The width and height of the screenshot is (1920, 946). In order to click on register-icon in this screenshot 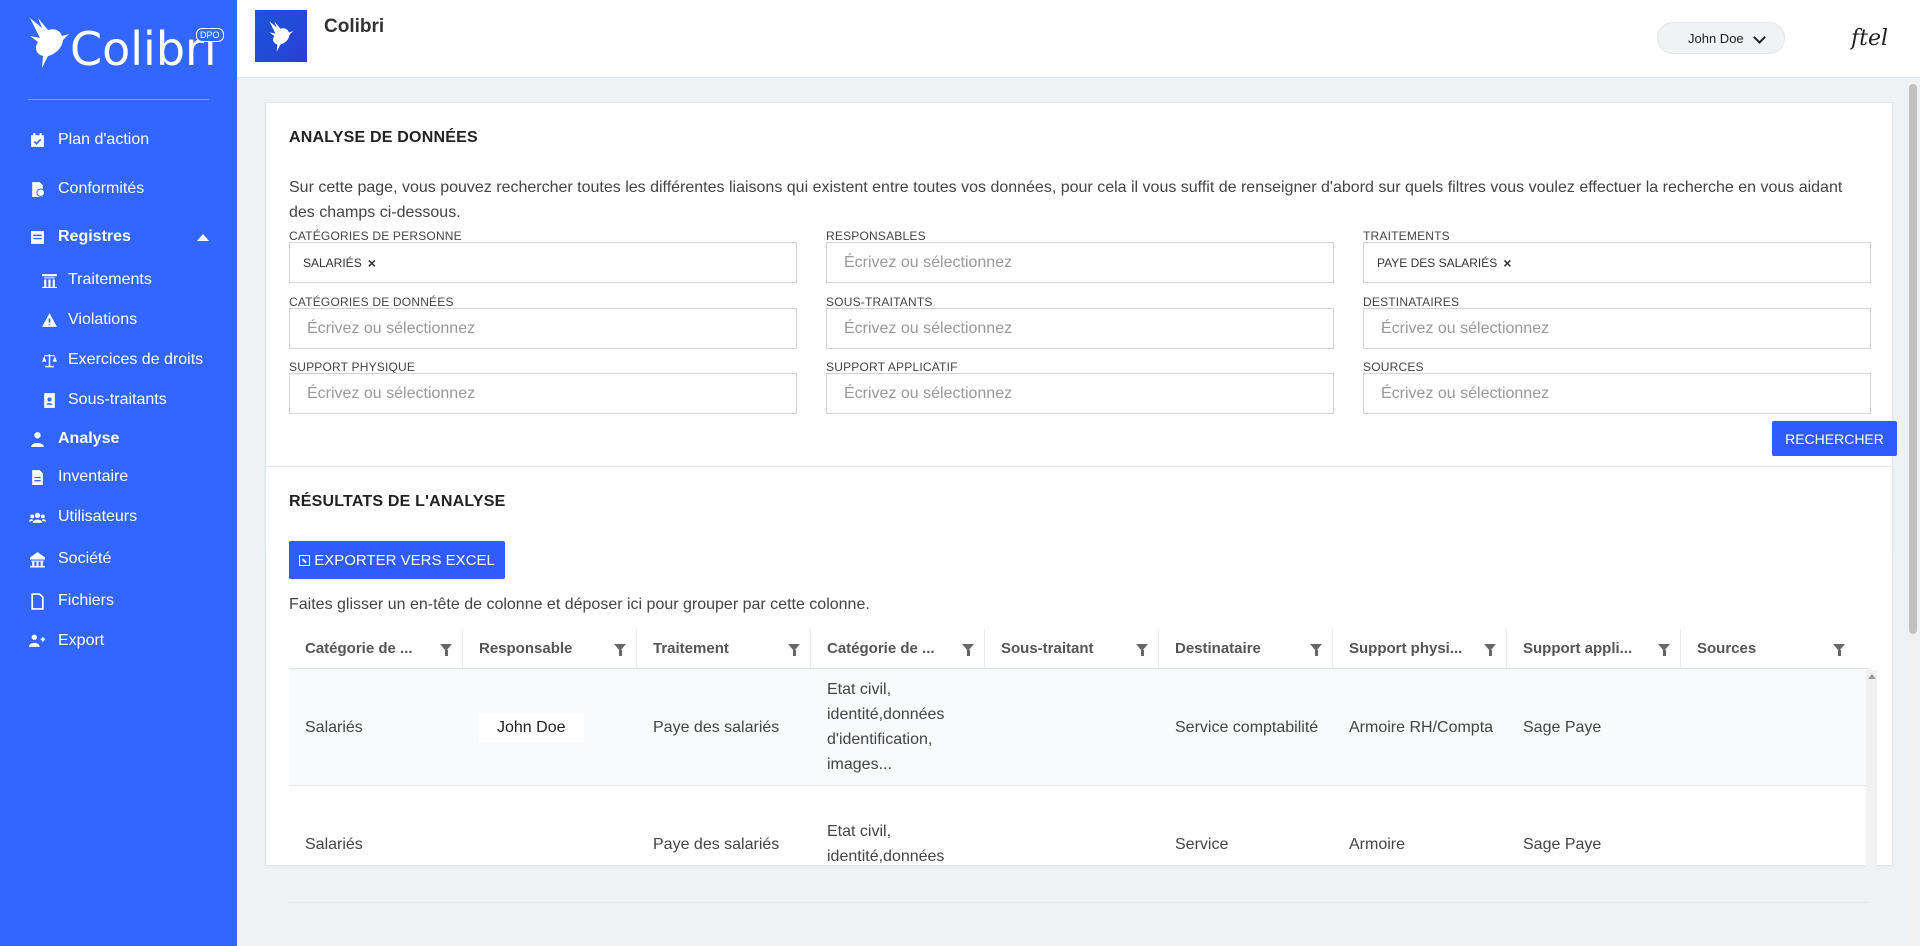, I will do `click(37, 237)`.